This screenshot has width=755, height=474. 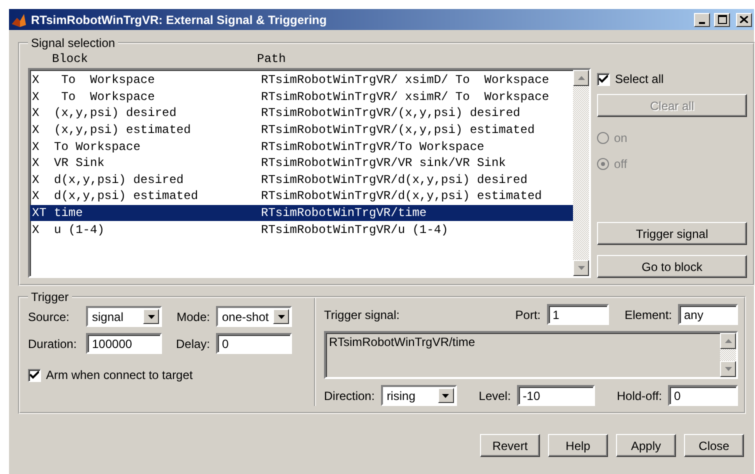 I want to click on signal-row: X To Workspace RTsimRobotWinTrgVR/ xsimR/ To Workspace, so click(x=301, y=97).